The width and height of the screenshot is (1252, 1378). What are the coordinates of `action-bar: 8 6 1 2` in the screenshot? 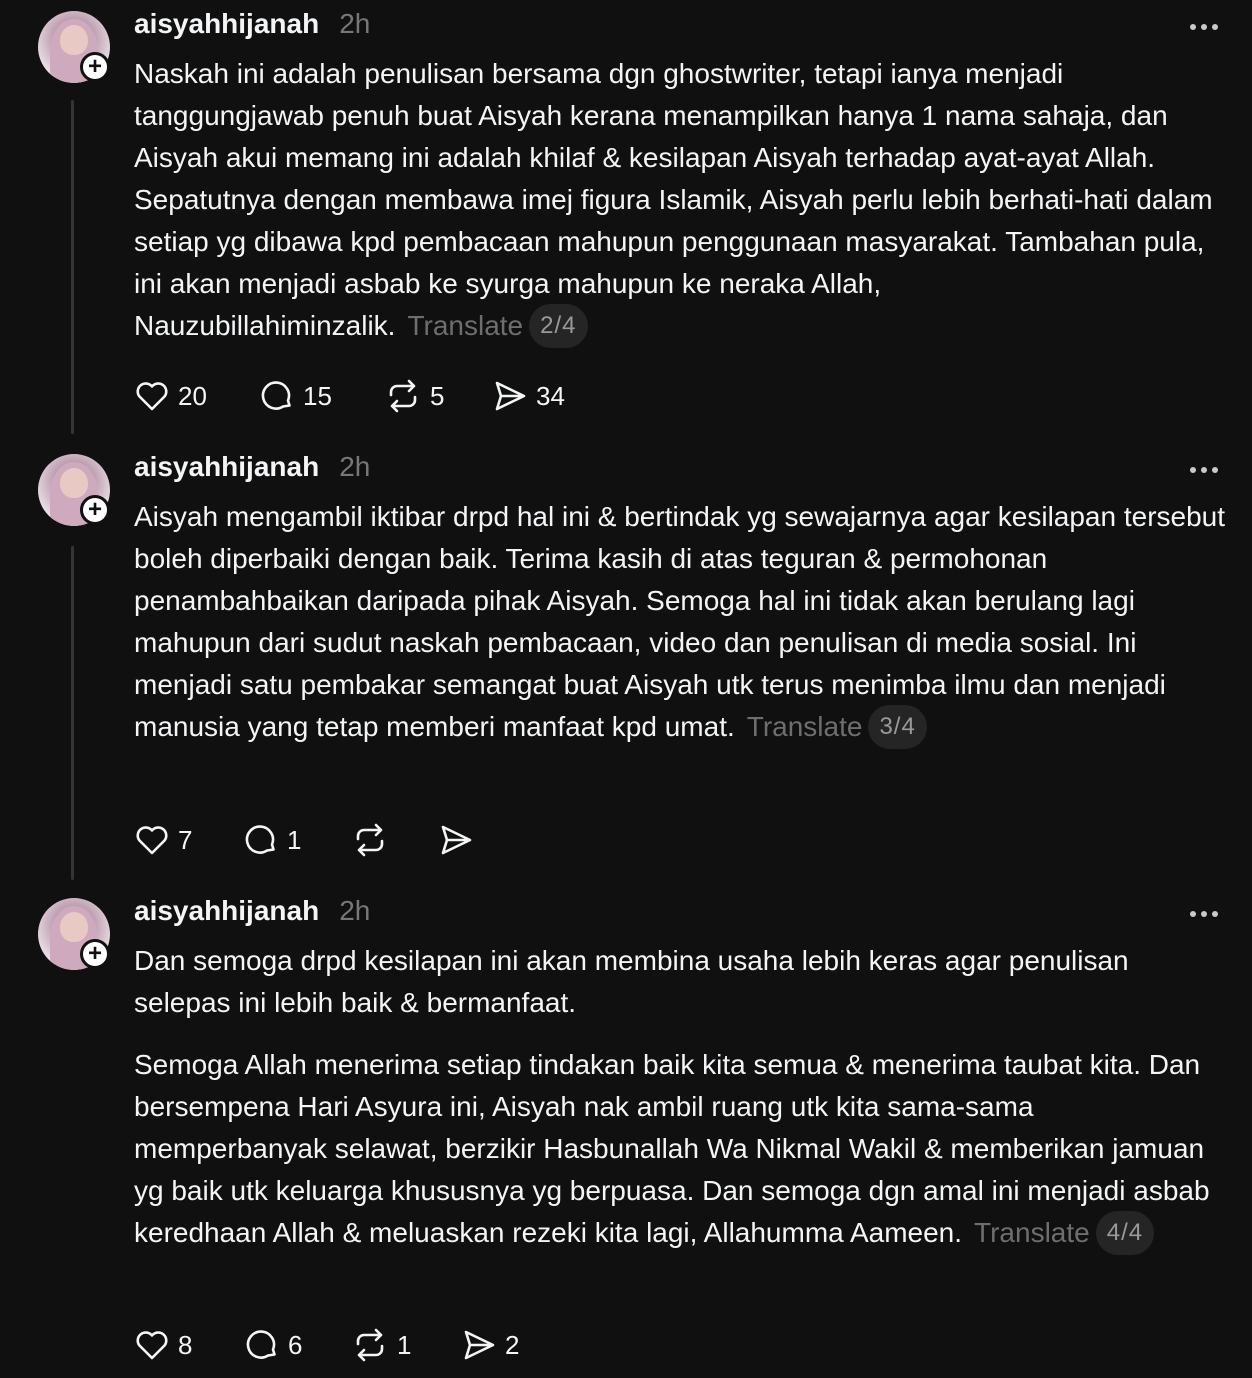 It's located at (326, 1345).